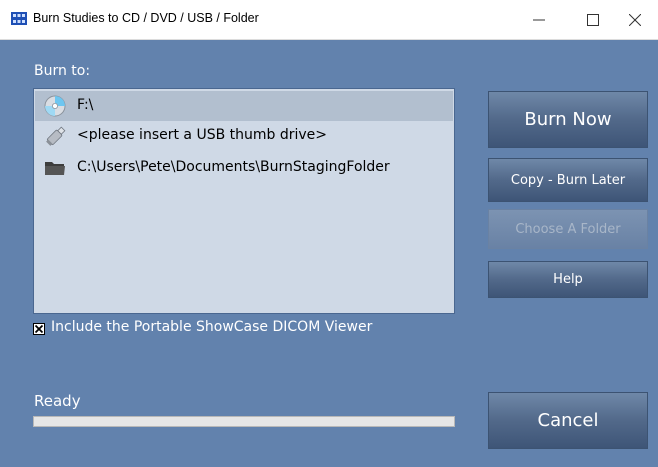 The width and height of the screenshot is (658, 467). Describe the element at coordinates (19, 18) in the screenshot. I see `app-icon` at that location.